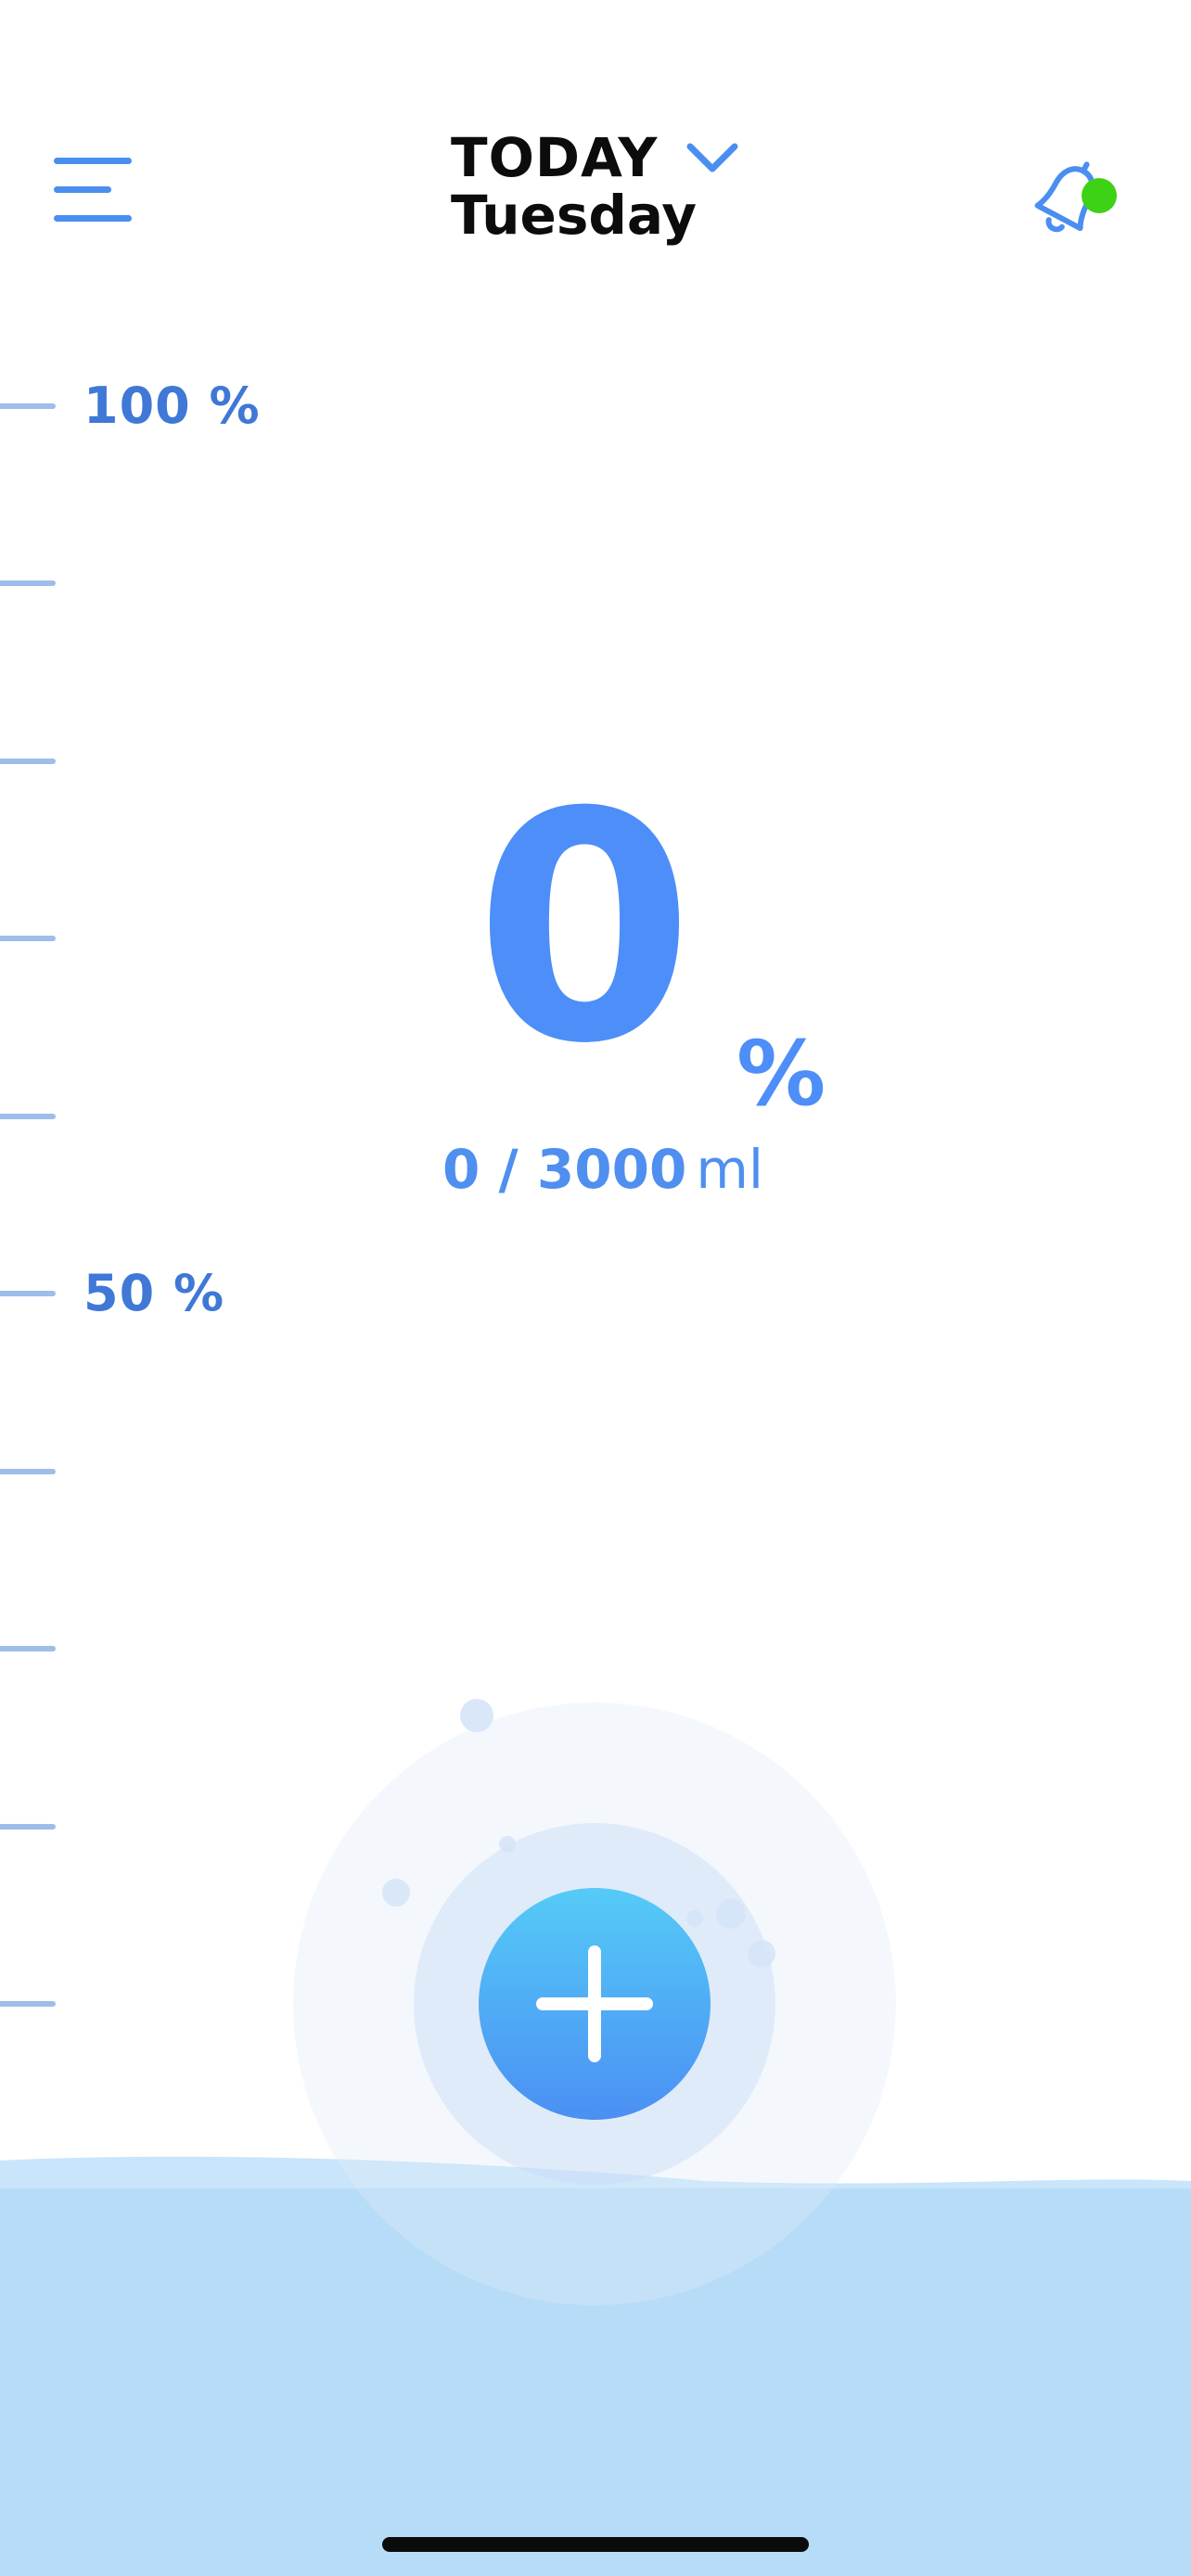  I want to click on scale-label-50: 50 %, so click(154, 1293).